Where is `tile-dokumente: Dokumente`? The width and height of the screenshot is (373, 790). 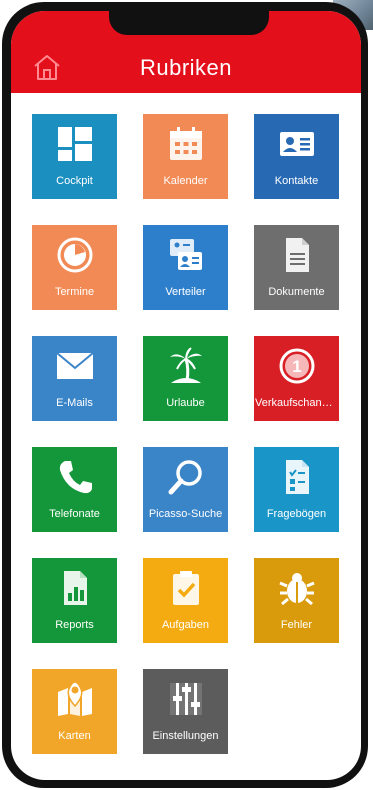
tile-dokumente: Dokumente is located at coordinates (296, 267).